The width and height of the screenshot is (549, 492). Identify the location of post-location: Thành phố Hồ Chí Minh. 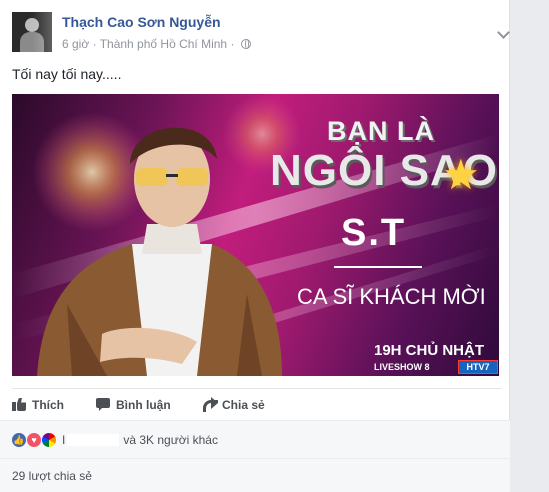
(163, 44).